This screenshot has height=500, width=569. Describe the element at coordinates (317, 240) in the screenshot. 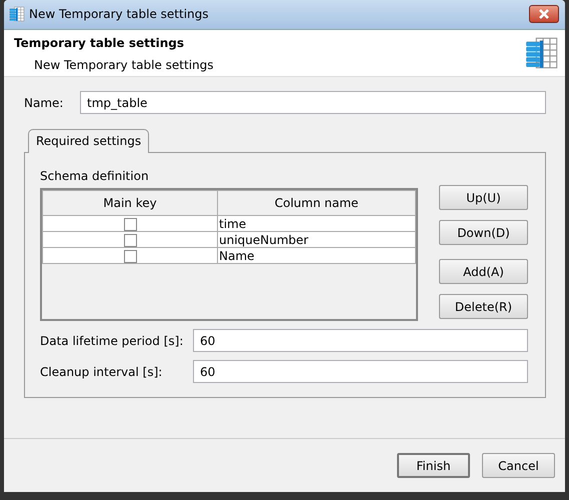

I see `table-cell: uniqueNumber` at that location.